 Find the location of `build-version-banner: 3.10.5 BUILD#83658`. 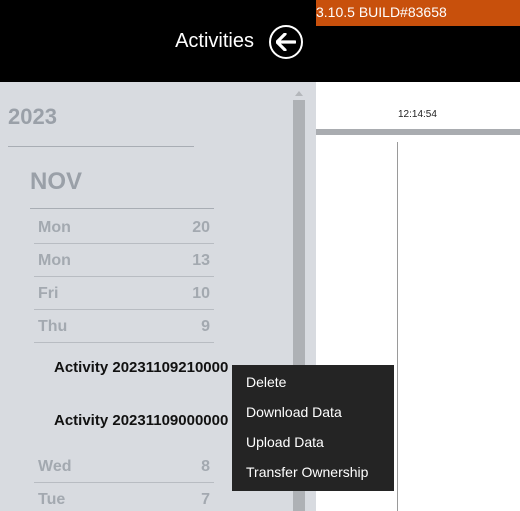

build-version-banner: 3.10.5 BUILD#83658 is located at coordinates (418, 13).